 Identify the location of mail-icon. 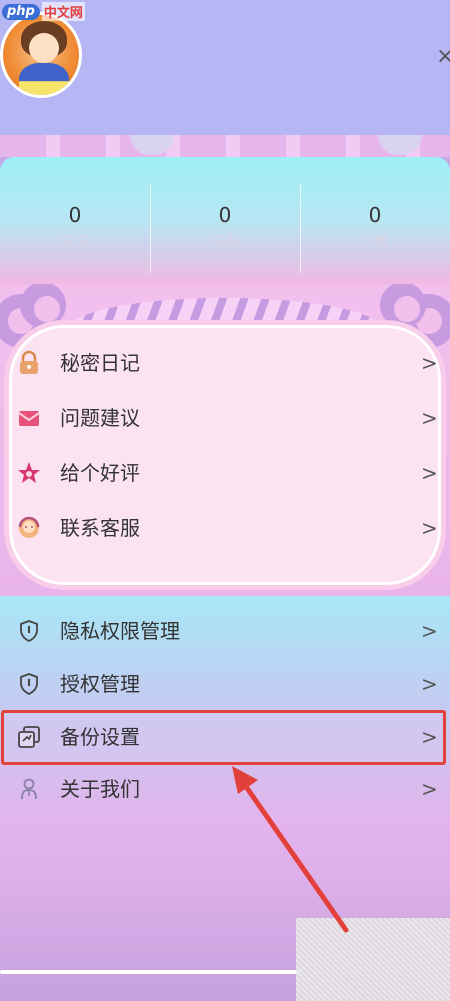
(29, 418).